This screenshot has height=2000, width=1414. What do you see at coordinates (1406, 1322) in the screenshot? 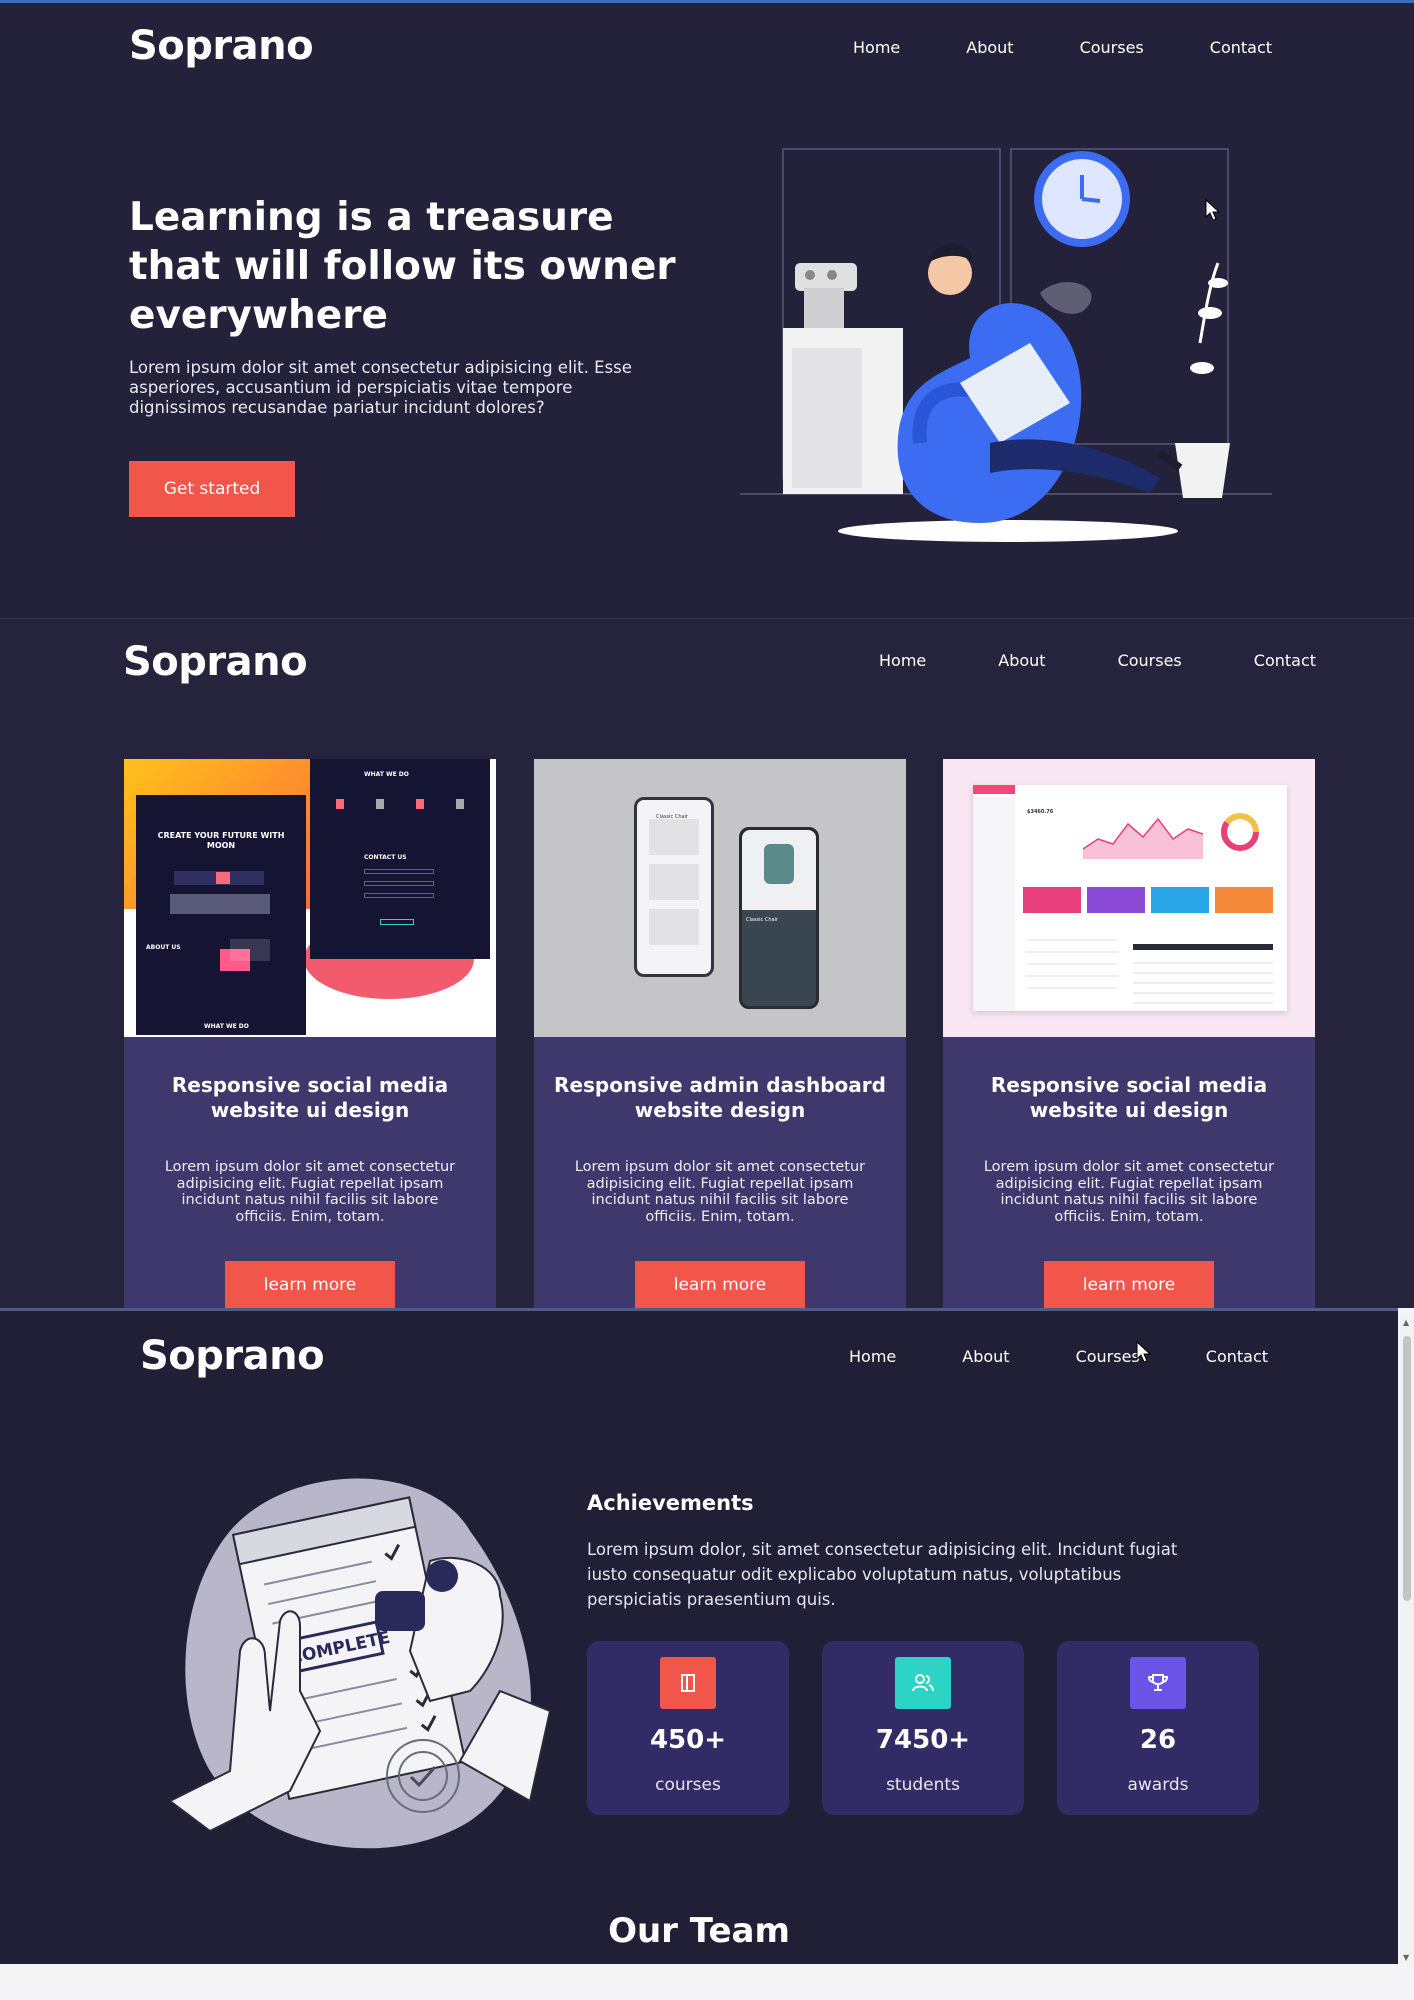
I see `scroll-up-icon: ▲` at bounding box center [1406, 1322].